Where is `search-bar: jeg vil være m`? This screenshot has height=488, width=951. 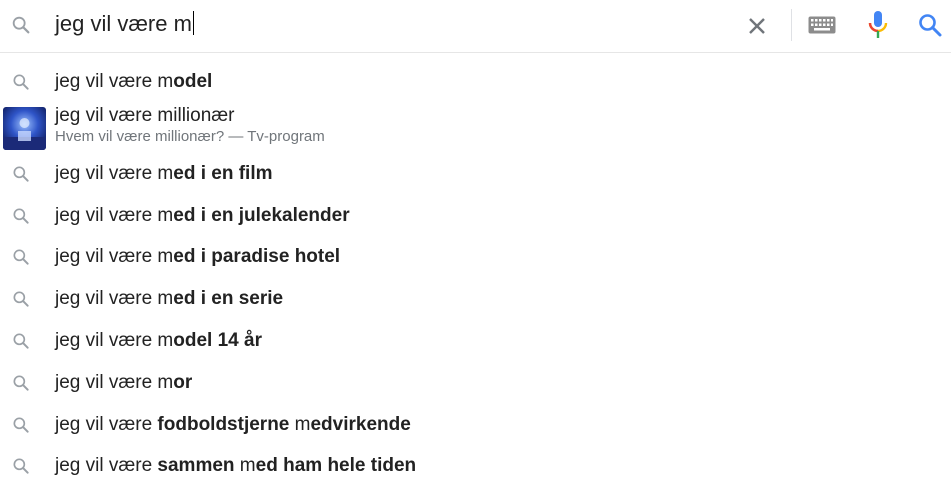
search-bar: jeg vil være m is located at coordinates (475, 26).